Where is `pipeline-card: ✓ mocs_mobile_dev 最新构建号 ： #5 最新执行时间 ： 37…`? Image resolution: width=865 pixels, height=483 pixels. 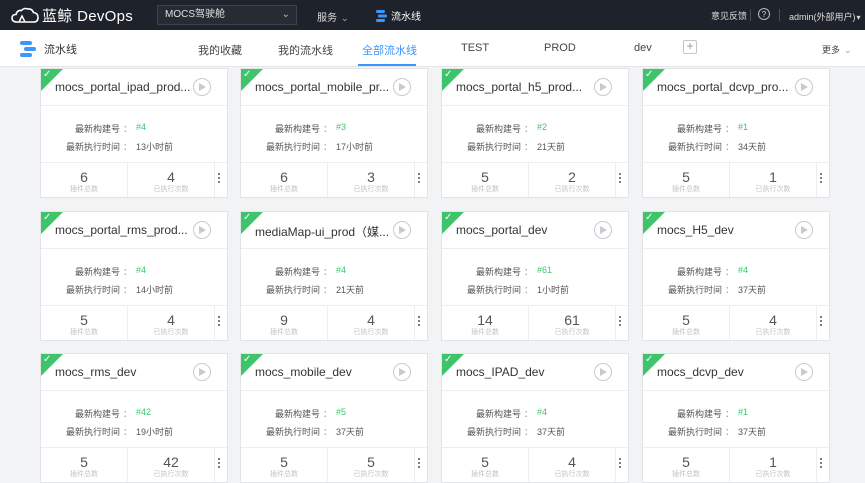
pipeline-card: ✓ mocs_mobile_dev 最新构建号 ： #5 最新执行时间 ： 37… is located at coordinates (334, 418).